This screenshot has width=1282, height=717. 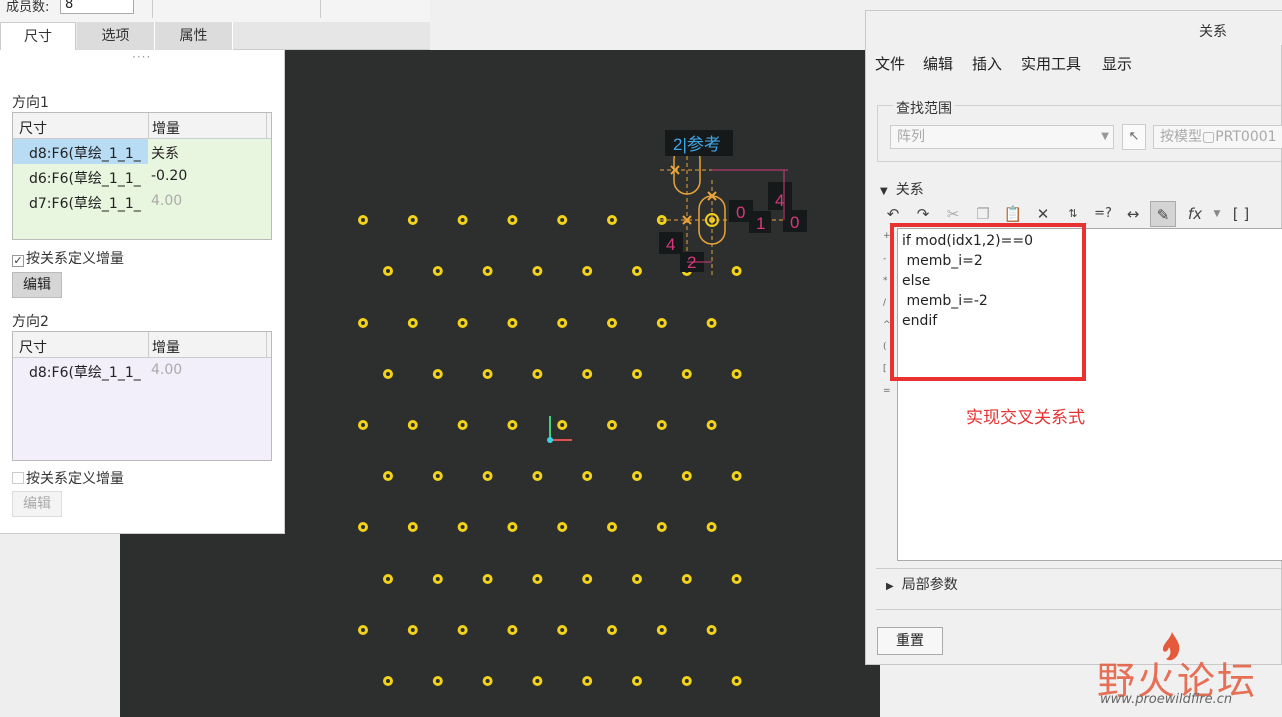 I want to click on relations-section-header: ▼ 关系, so click(x=902, y=189).